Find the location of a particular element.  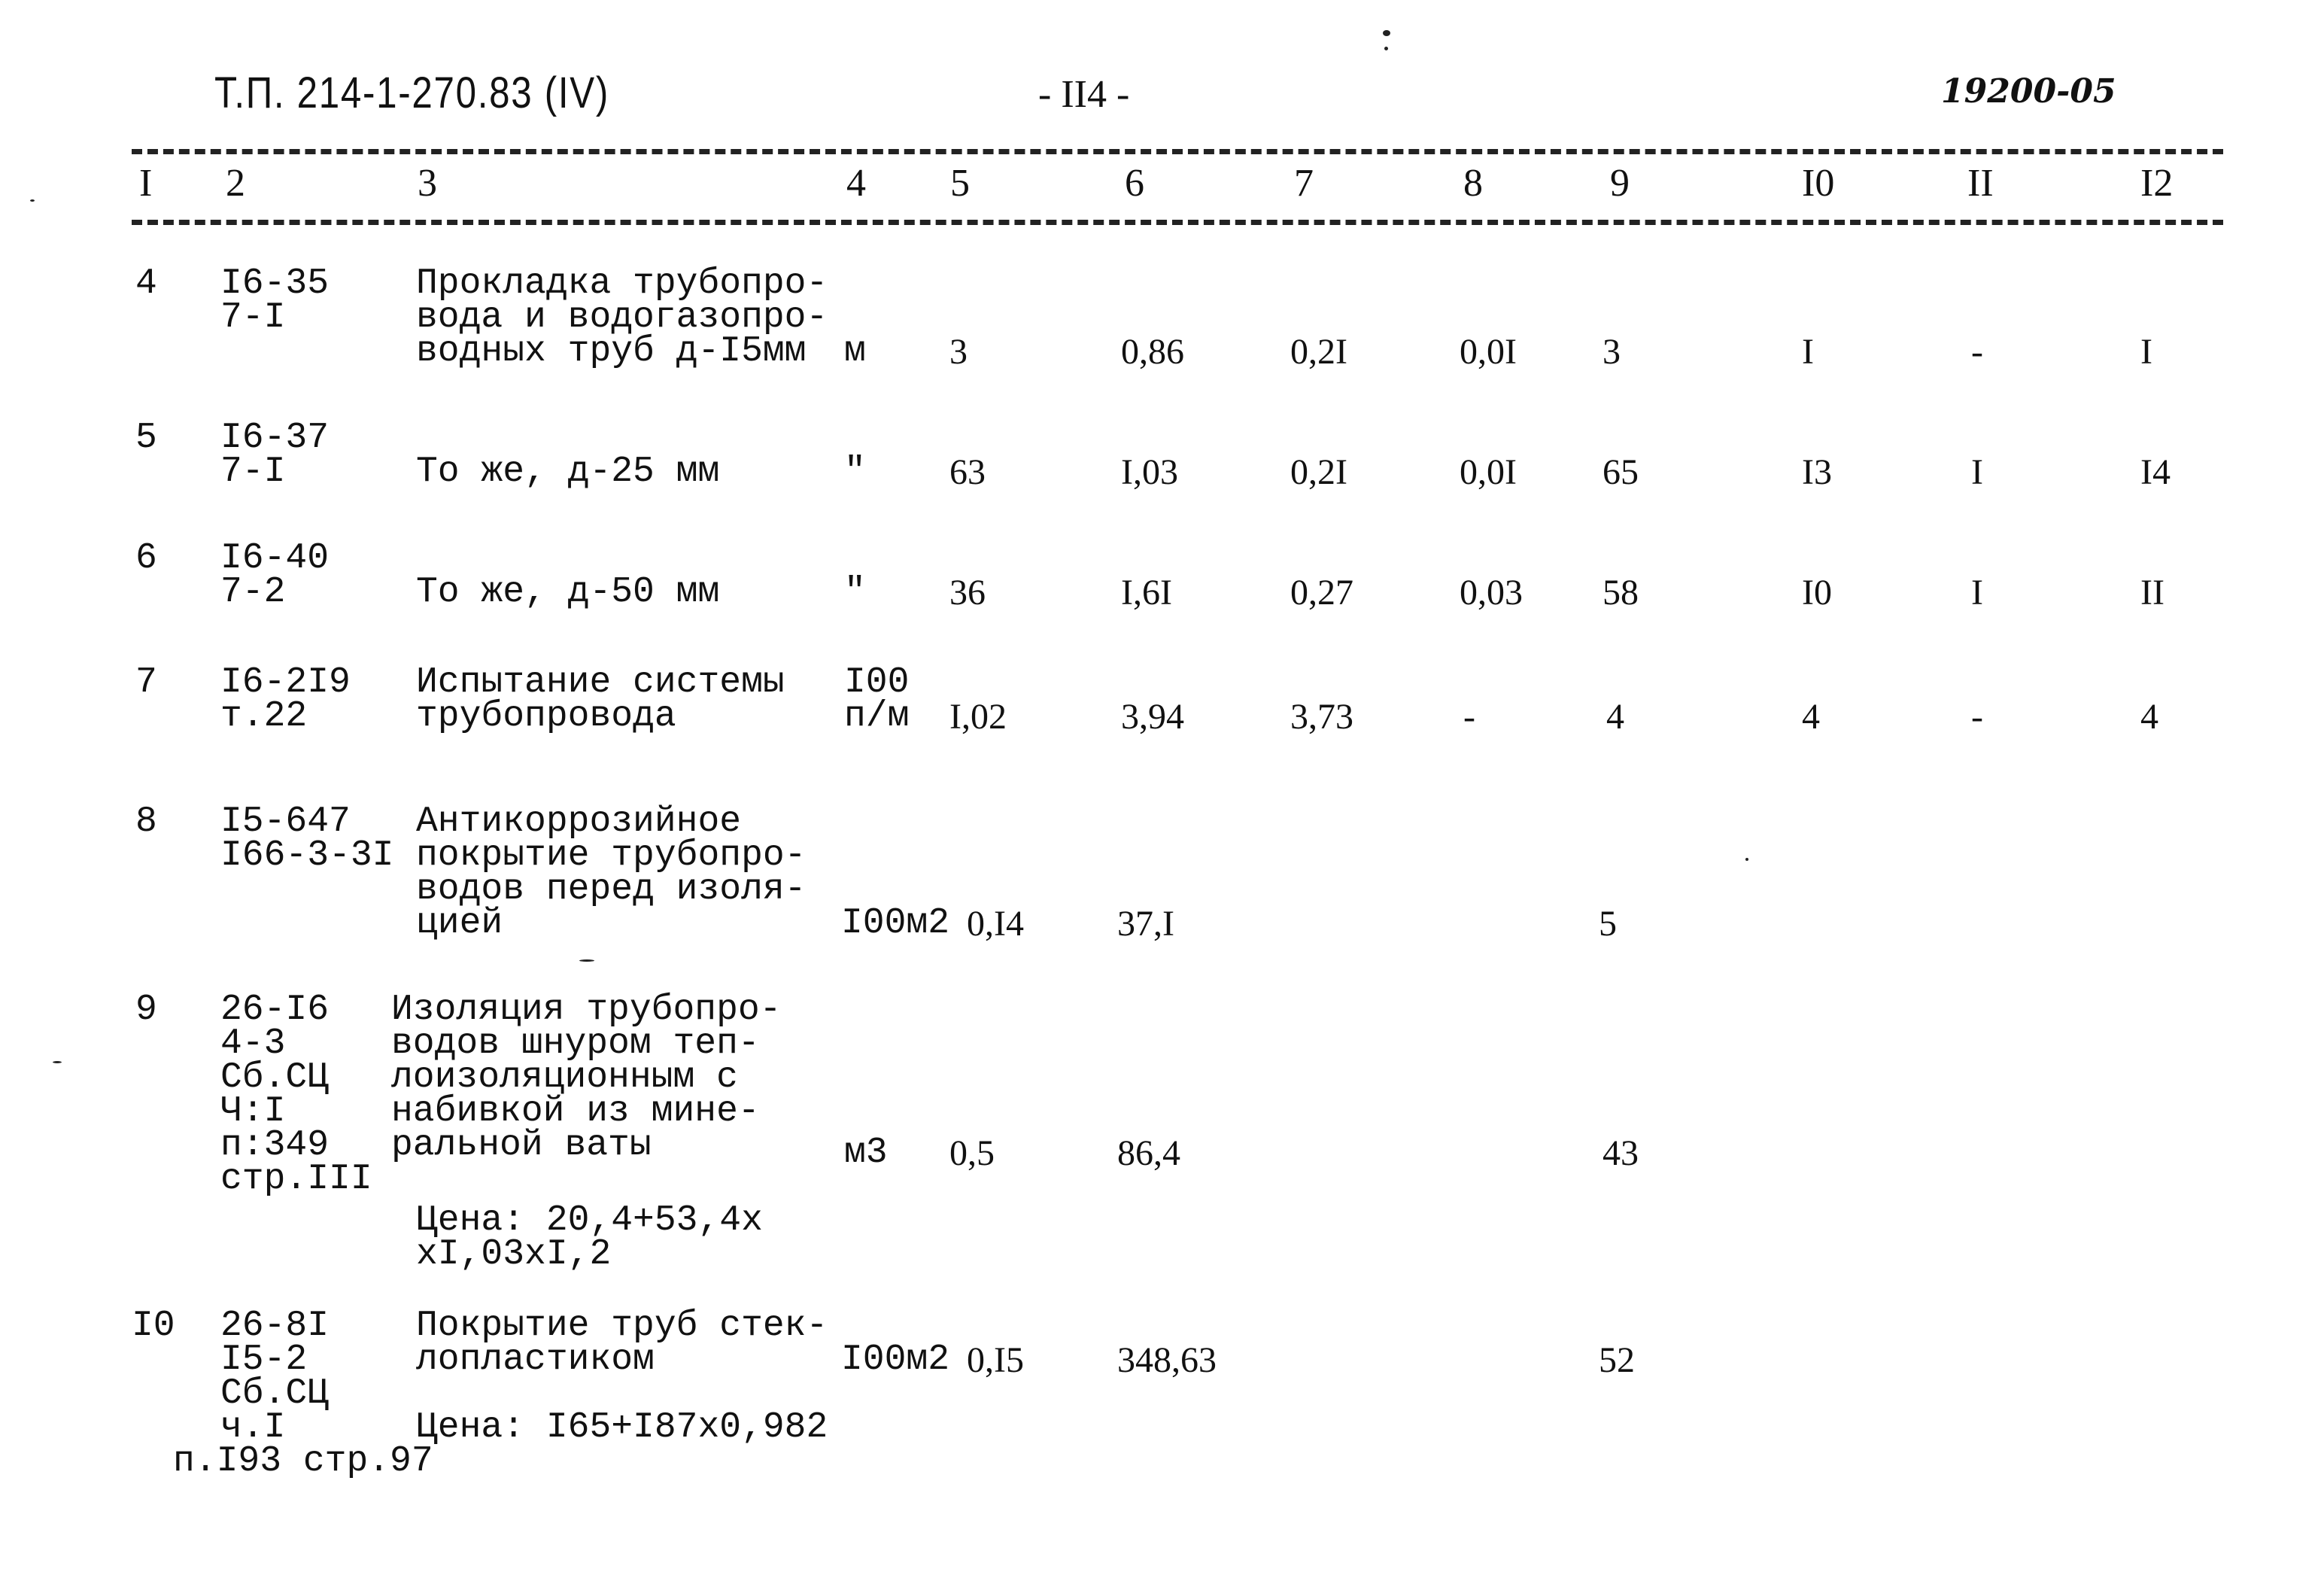

cell-col7: 3,73 is located at coordinates (1321, 717).